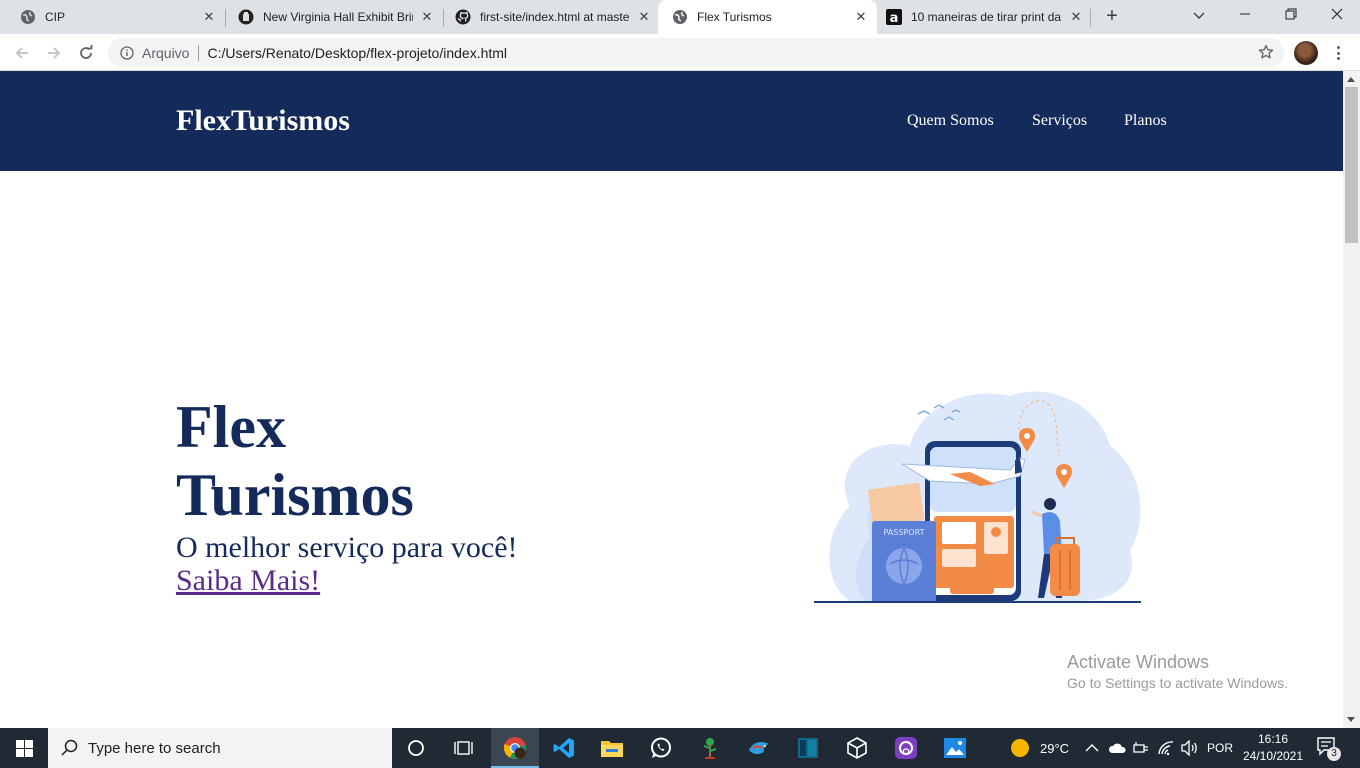 Image resolution: width=1360 pixels, height=768 pixels. Describe the element at coordinates (1245, 17) in the screenshot. I see `minimize-button` at that location.